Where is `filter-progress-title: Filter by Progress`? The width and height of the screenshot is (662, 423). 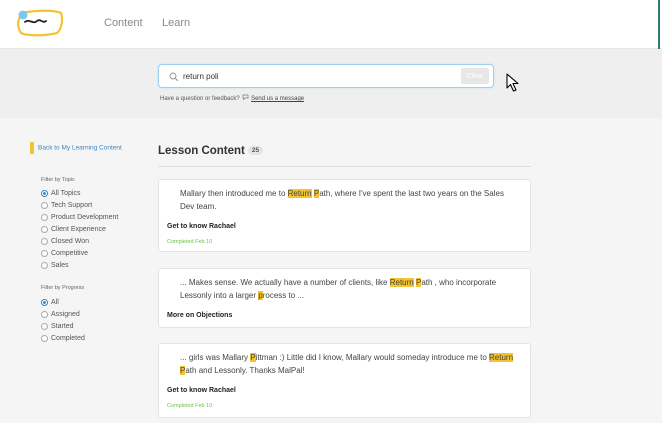 filter-progress-title: Filter by Progress is located at coordinates (63, 288).